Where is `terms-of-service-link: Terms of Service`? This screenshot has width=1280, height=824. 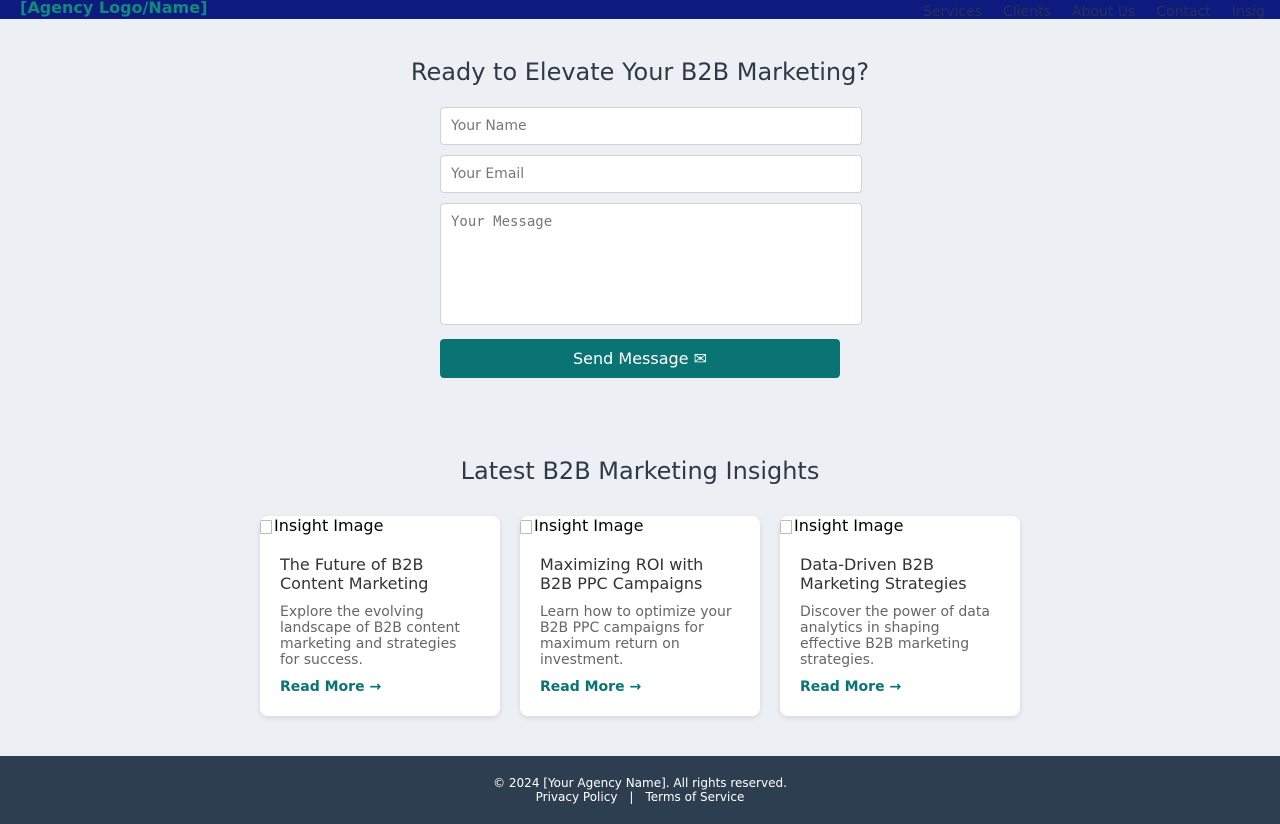
terms-of-service-link: Terms of Service is located at coordinates (694, 797).